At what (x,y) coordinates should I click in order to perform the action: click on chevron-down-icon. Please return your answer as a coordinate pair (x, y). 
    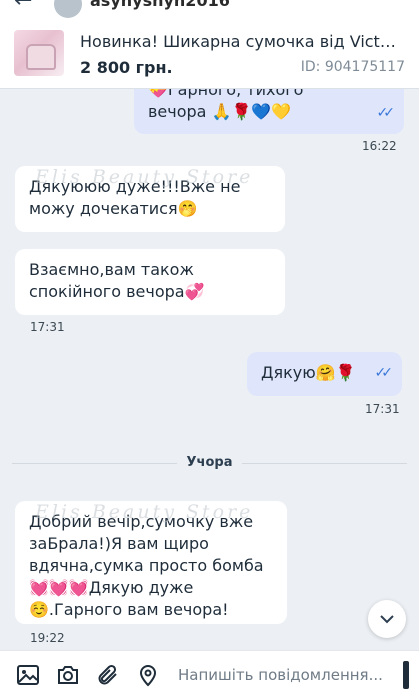
    Looking at the image, I should click on (387, 619).